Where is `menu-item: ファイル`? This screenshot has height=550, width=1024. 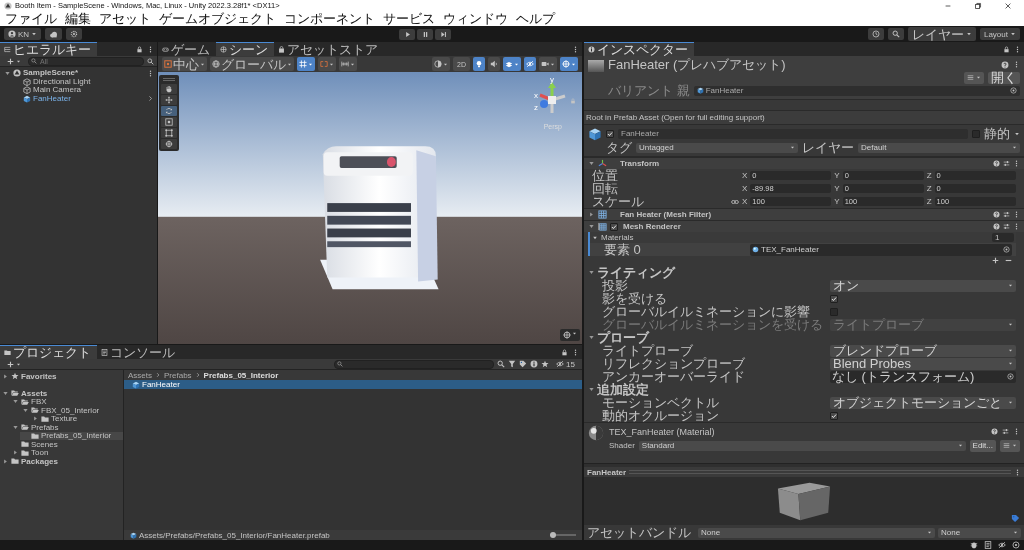 menu-item: ファイル is located at coordinates (31, 18).